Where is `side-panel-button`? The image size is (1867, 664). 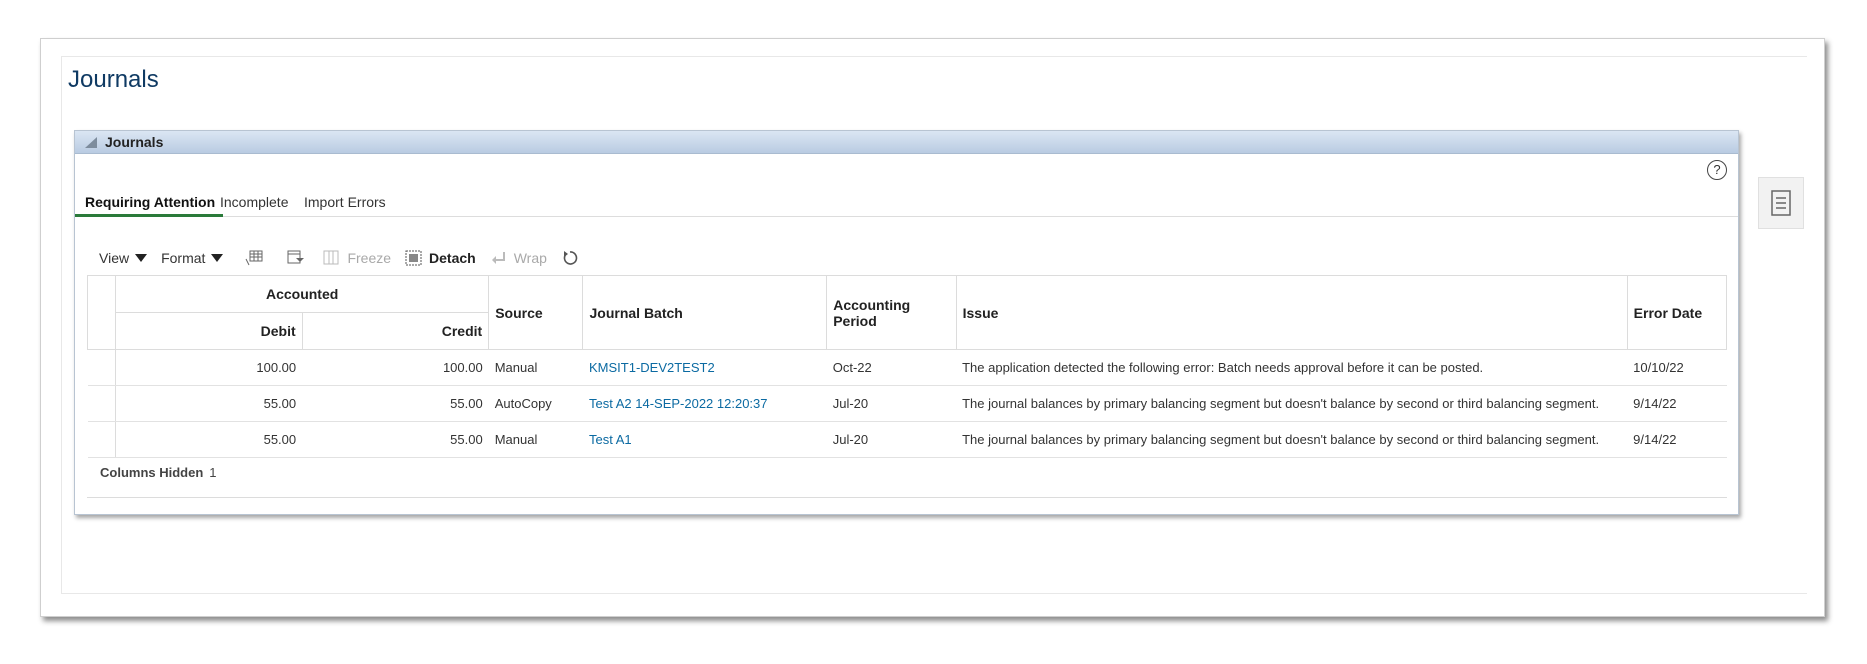 side-panel-button is located at coordinates (1781, 203).